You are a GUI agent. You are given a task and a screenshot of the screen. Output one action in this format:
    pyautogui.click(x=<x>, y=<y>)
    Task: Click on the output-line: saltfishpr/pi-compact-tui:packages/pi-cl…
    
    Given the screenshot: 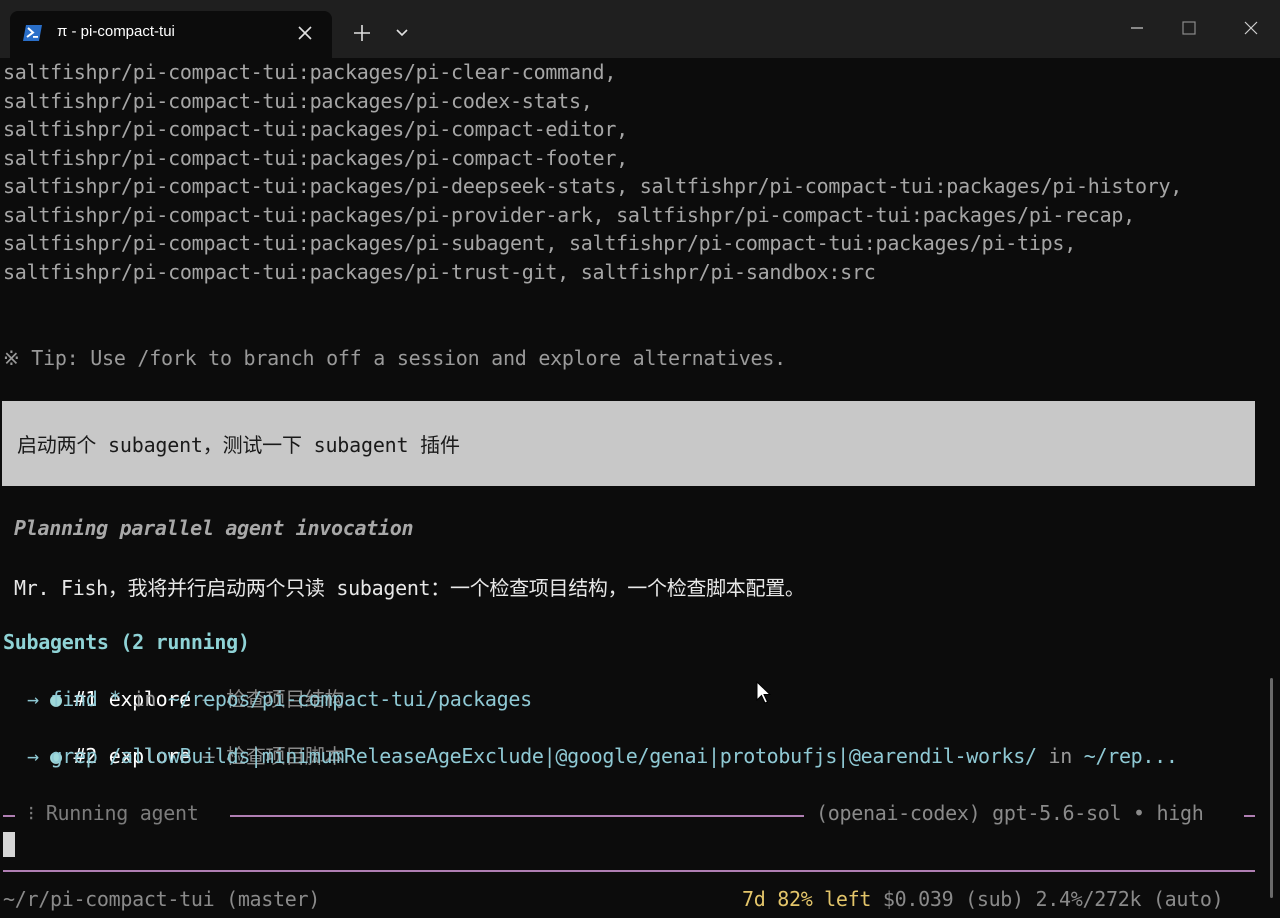 What is the action you would take?
    pyautogui.click(x=310, y=72)
    